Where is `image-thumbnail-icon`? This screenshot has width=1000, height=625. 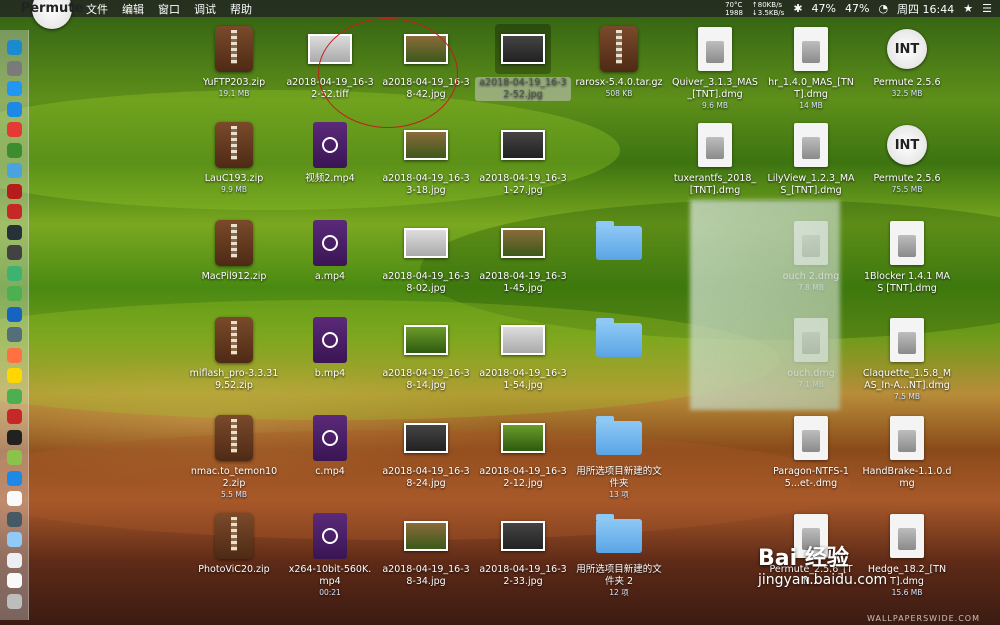
image-thumbnail-icon is located at coordinates (523, 438).